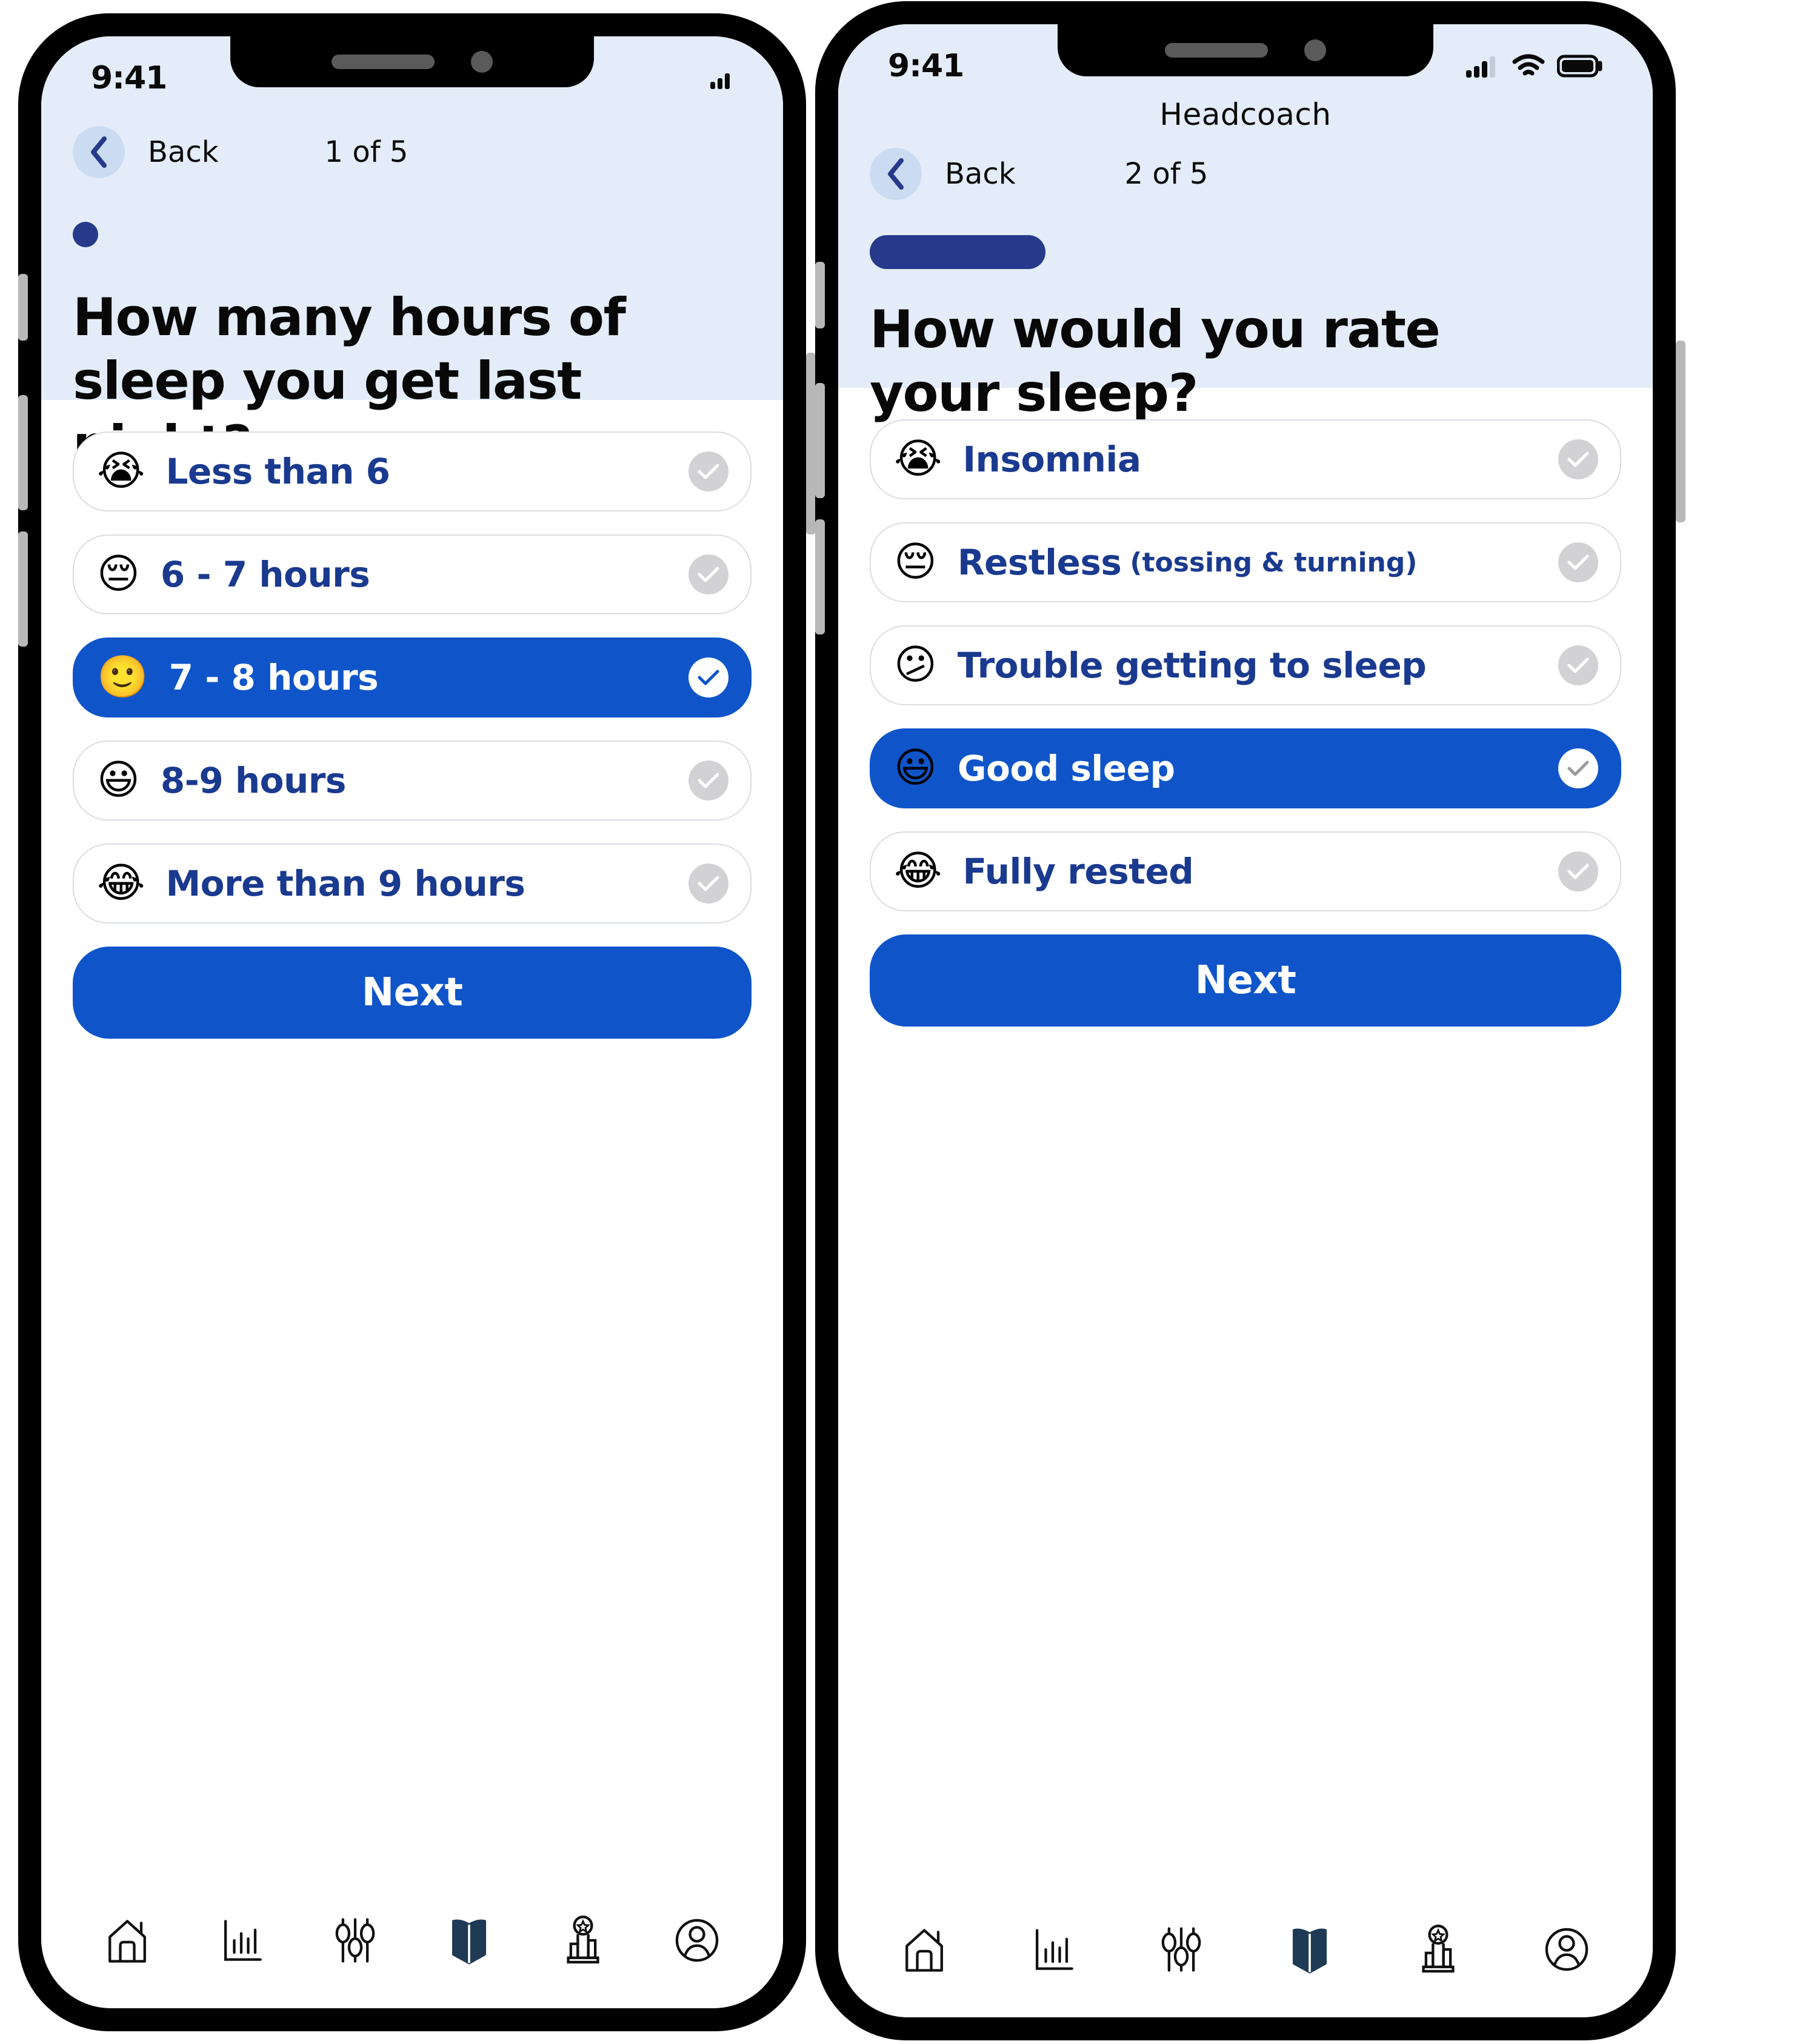 The height and width of the screenshot is (2044, 1817). What do you see at coordinates (720, 81) in the screenshot?
I see `signal-icon` at bounding box center [720, 81].